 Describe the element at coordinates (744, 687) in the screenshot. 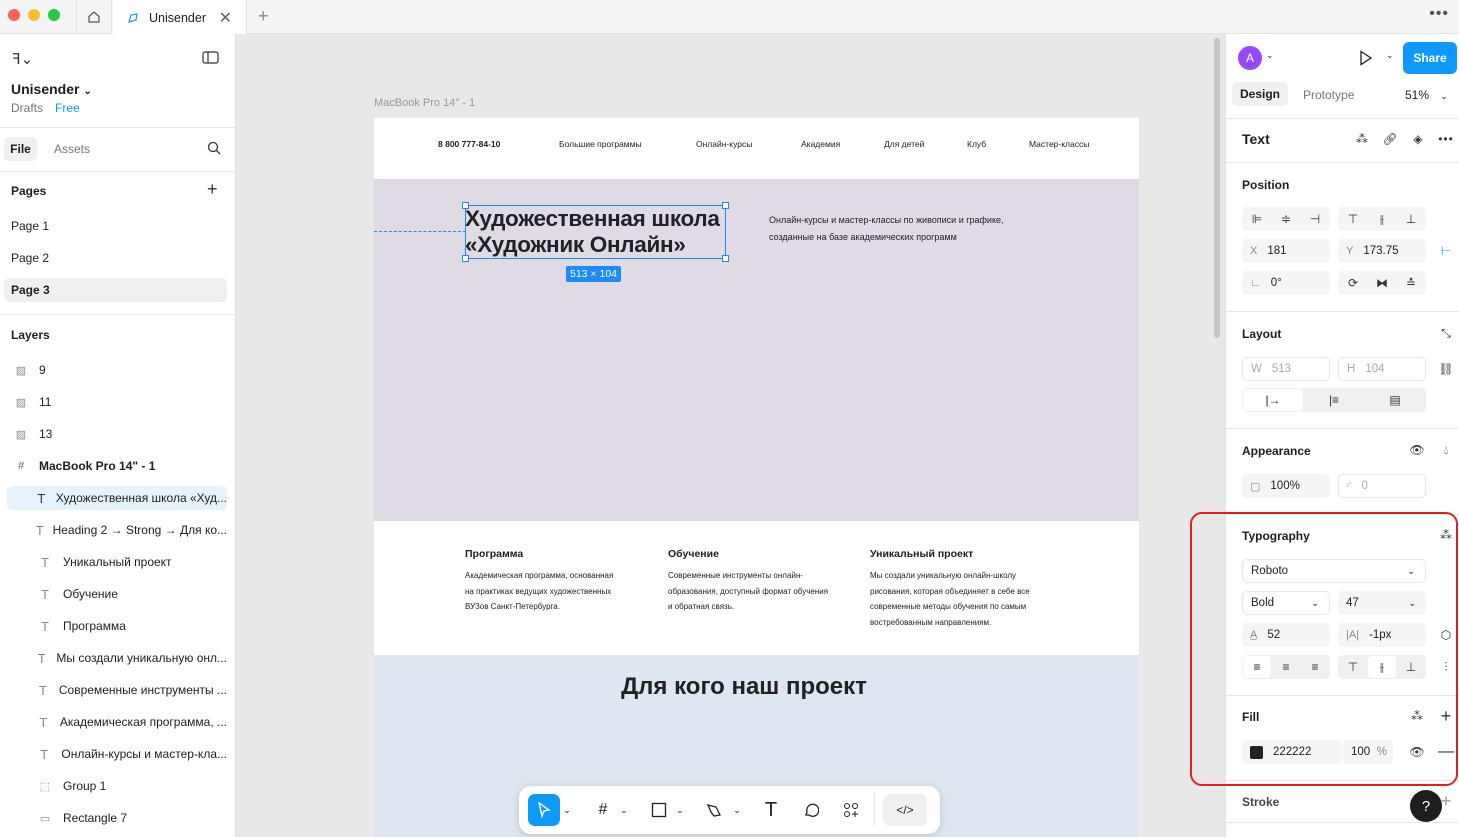

I see `section-title: Для кого наш проект` at that location.